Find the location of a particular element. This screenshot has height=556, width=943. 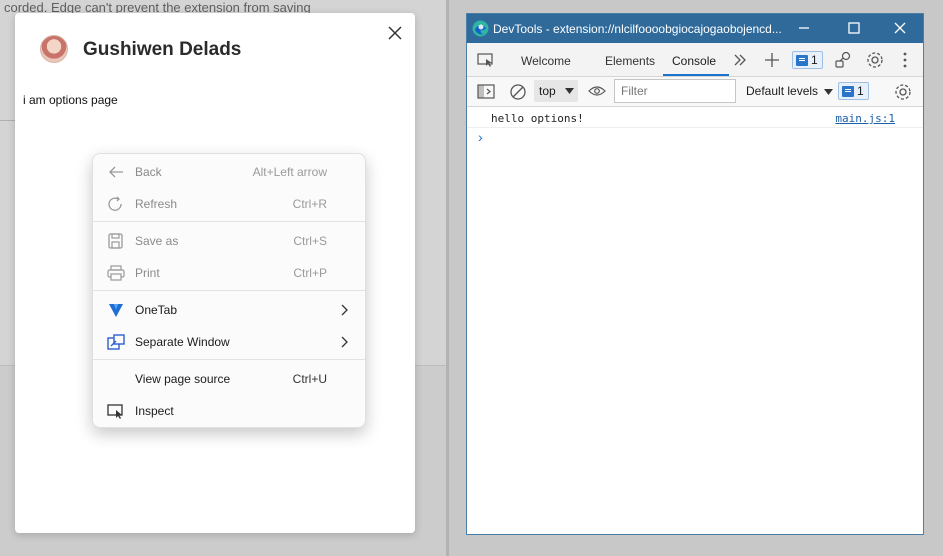

messages-badge: 1 is located at coordinates (853, 91).